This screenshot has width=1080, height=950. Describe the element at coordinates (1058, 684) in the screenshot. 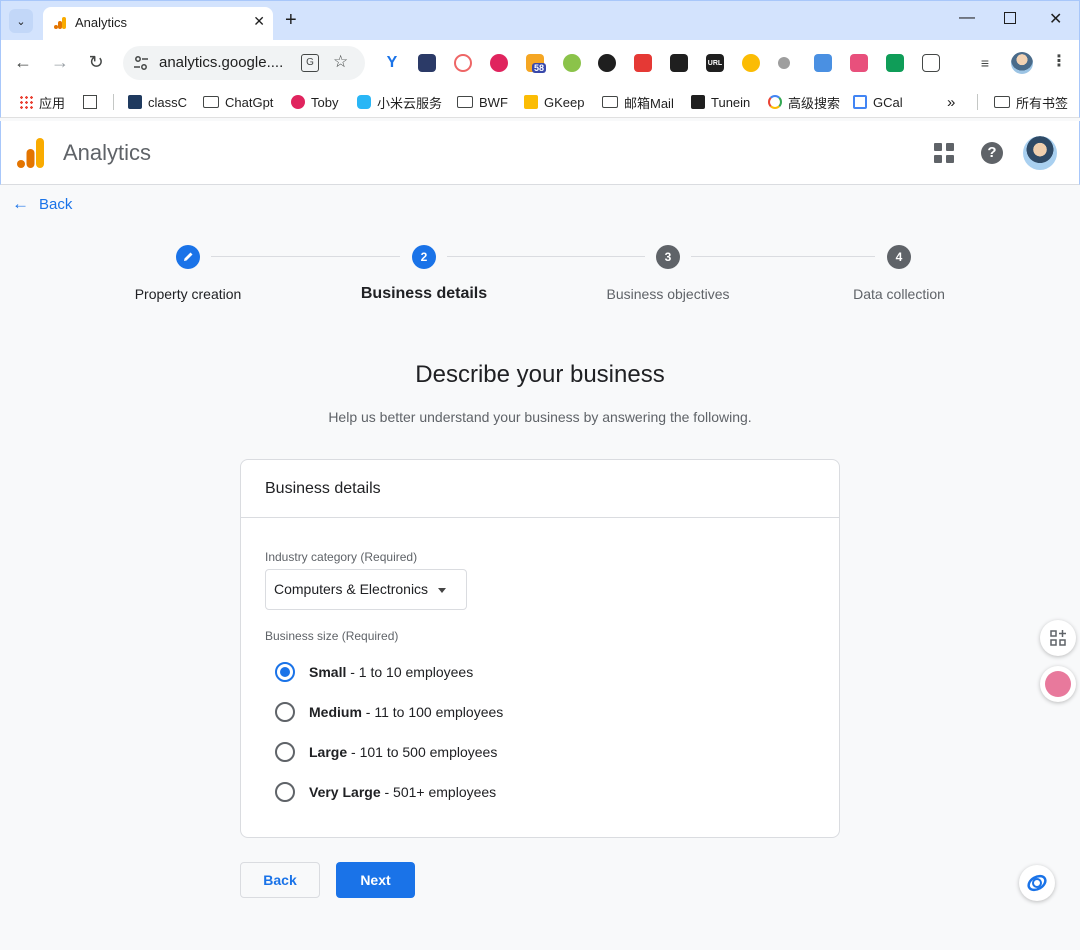

I see `floating-translate-icon` at that location.